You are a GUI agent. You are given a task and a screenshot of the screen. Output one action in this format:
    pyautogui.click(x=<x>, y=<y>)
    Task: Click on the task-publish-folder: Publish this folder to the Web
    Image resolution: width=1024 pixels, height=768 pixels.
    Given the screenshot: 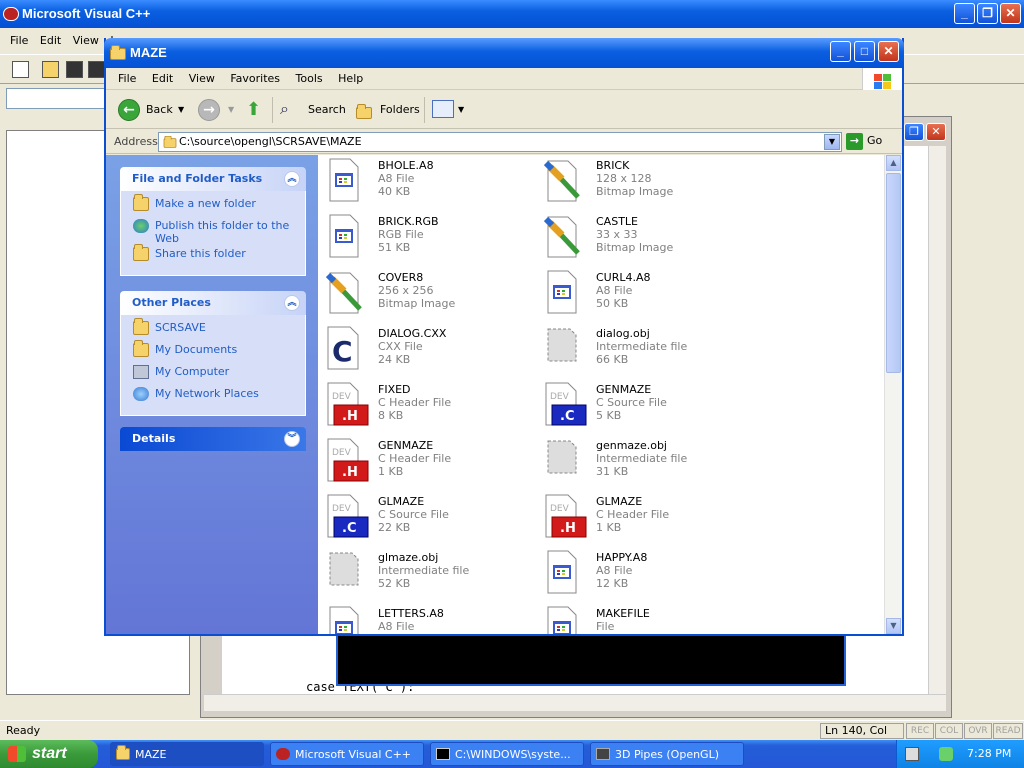 What is the action you would take?
    pyautogui.click(x=215, y=232)
    